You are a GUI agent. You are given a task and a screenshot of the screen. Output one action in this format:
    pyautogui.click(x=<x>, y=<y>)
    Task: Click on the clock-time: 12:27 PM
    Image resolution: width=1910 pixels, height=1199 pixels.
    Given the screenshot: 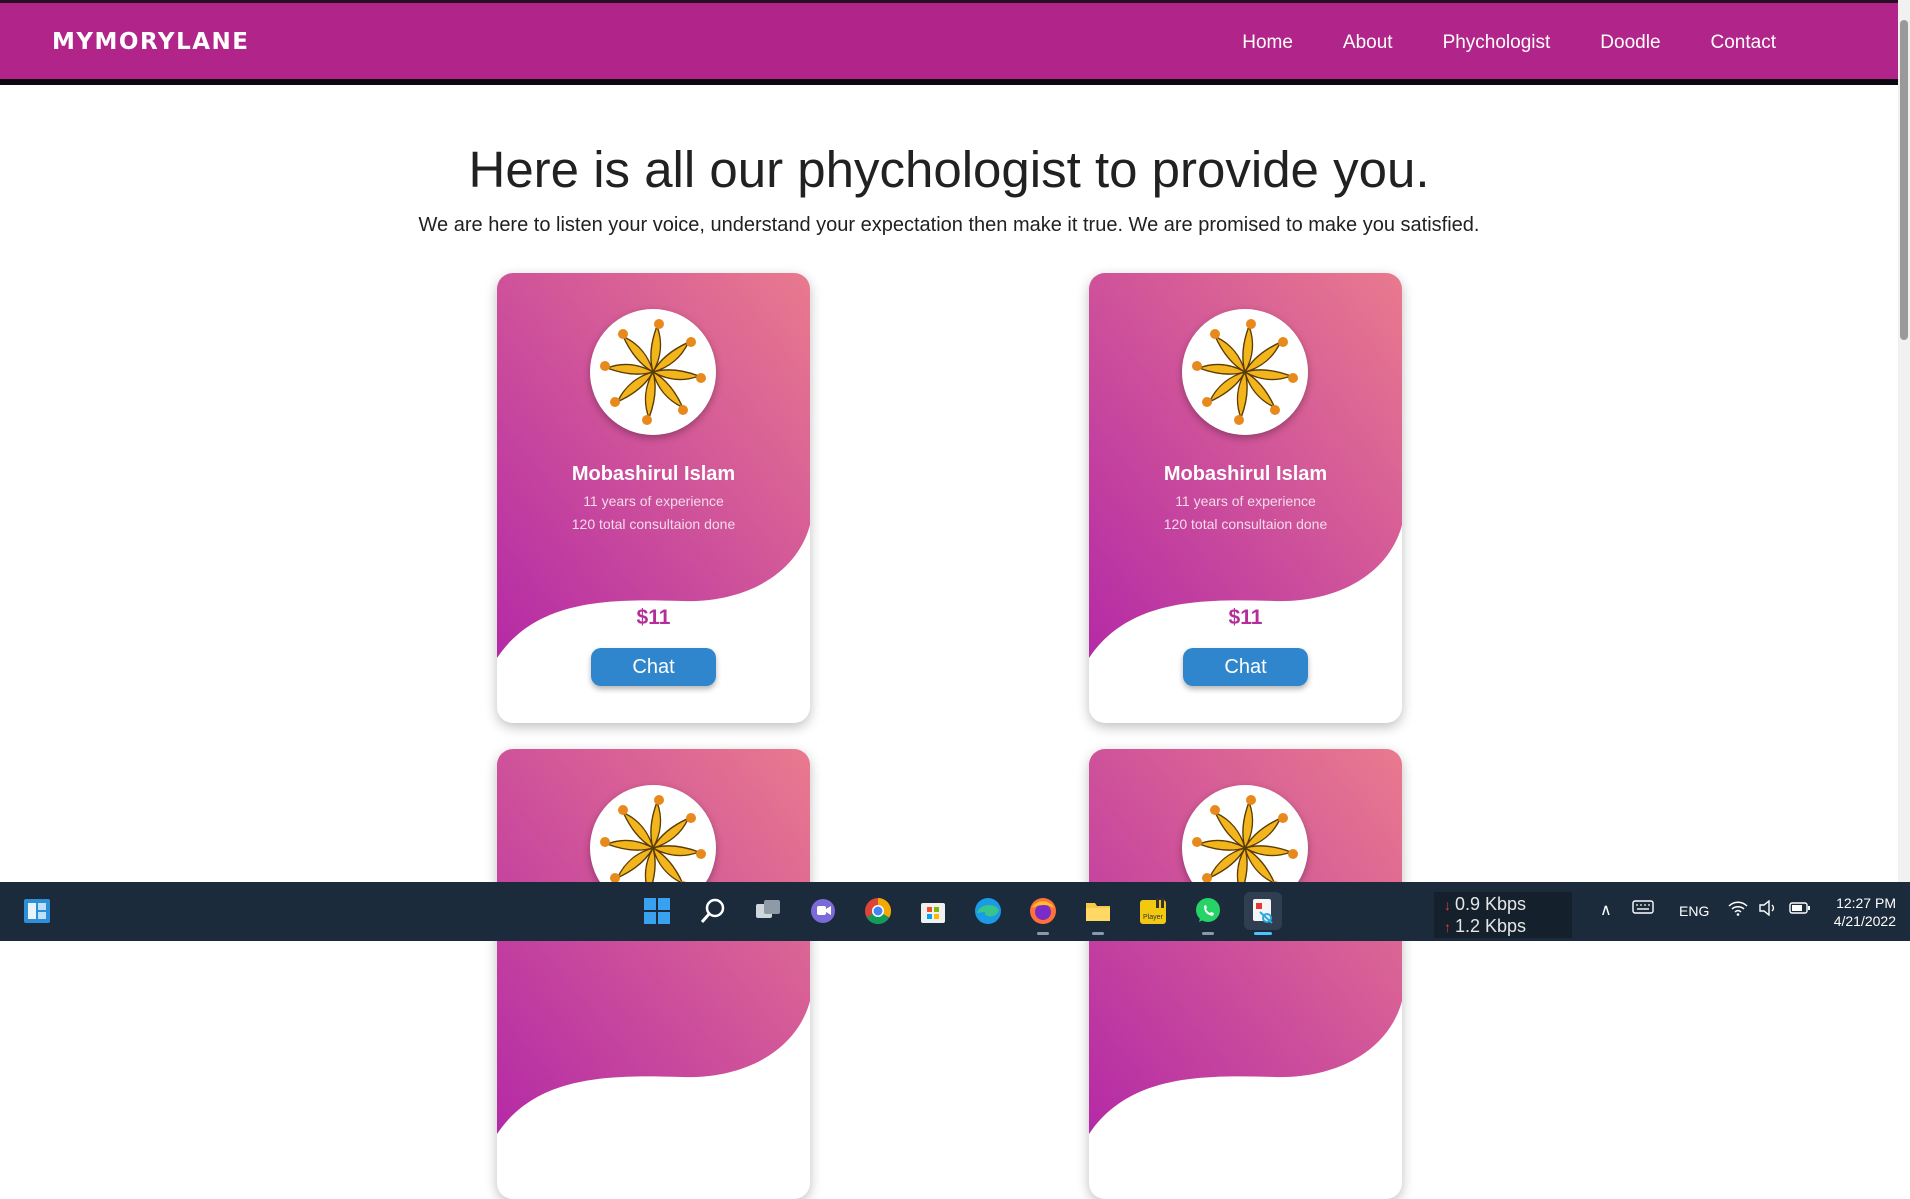 What is the action you would take?
    pyautogui.click(x=1866, y=903)
    